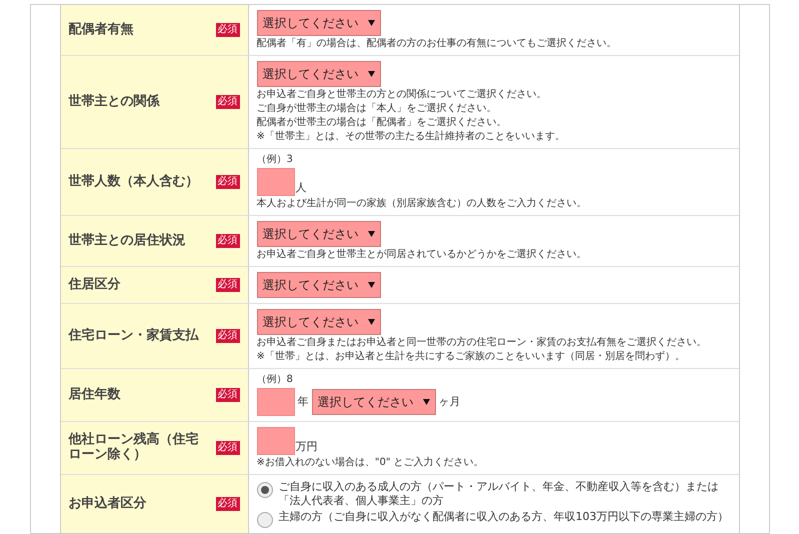  What do you see at coordinates (127, 241) in the screenshot?
I see `field-label: 世帯主との居住状況` at bounding box center [127, 241].